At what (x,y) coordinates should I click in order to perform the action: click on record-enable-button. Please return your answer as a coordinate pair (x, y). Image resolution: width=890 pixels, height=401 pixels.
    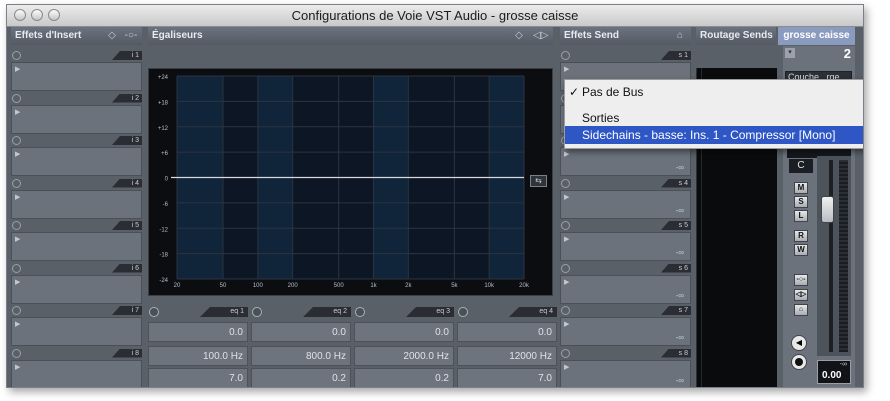
    Looking at the image, I should click on (799, 362).